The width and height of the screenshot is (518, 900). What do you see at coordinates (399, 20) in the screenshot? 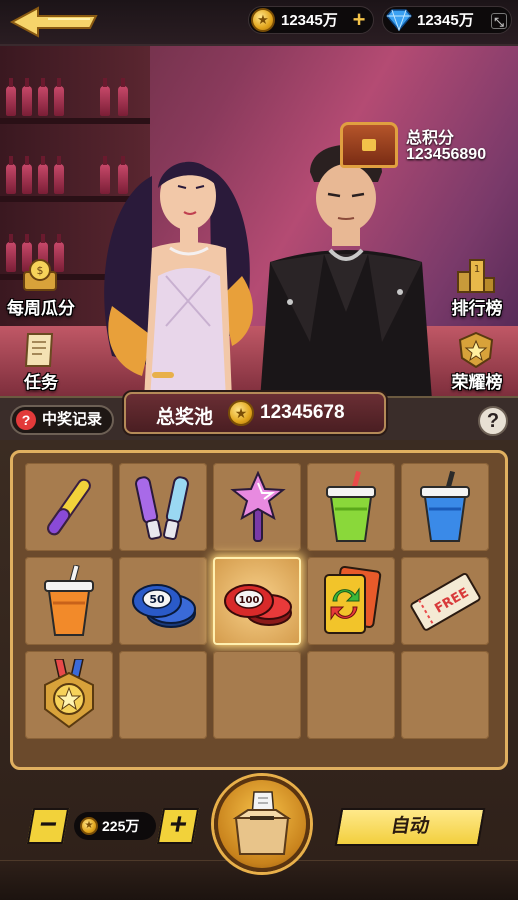
I see `diamond-icon` at bounding box center [399, 20].